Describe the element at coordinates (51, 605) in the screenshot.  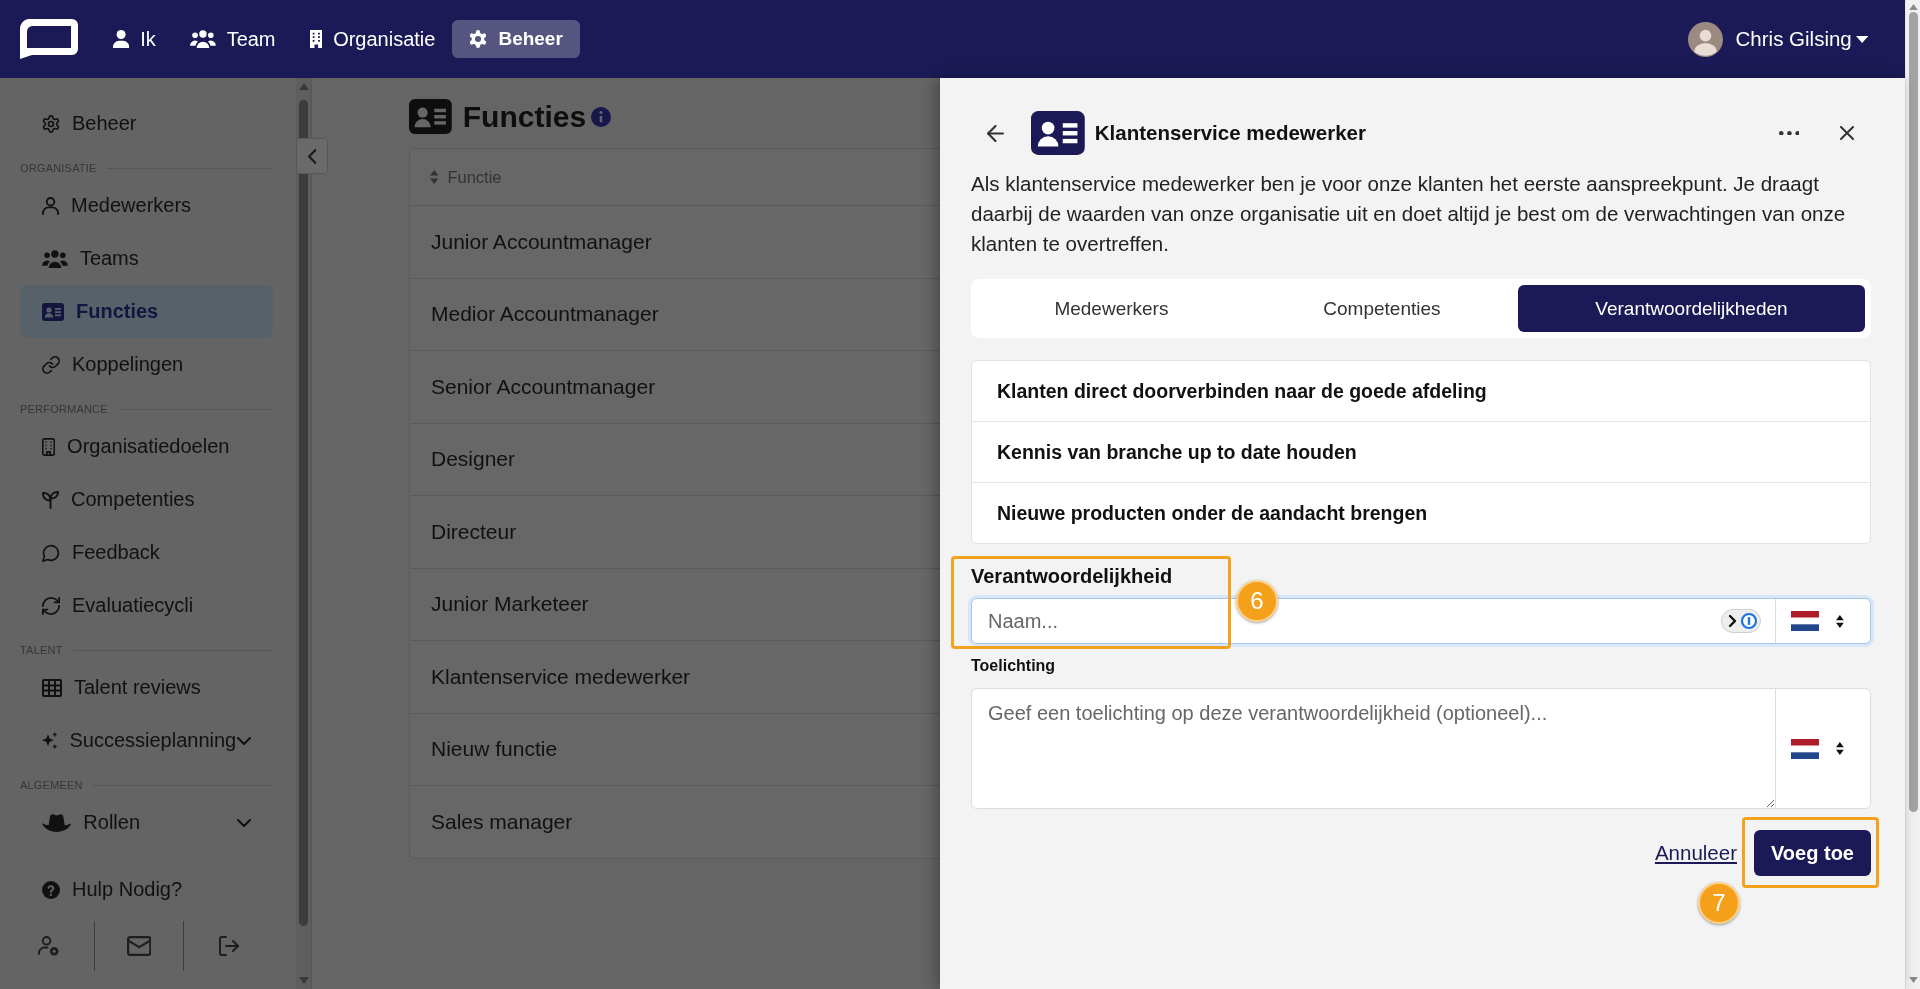
I see `refresh-icon` at that location.